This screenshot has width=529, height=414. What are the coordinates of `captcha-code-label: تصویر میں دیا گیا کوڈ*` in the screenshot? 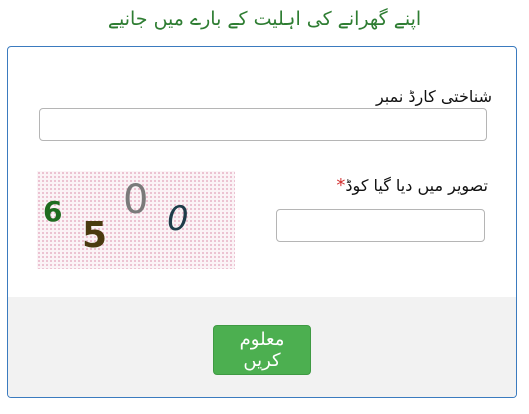 It's located at (412, 185).